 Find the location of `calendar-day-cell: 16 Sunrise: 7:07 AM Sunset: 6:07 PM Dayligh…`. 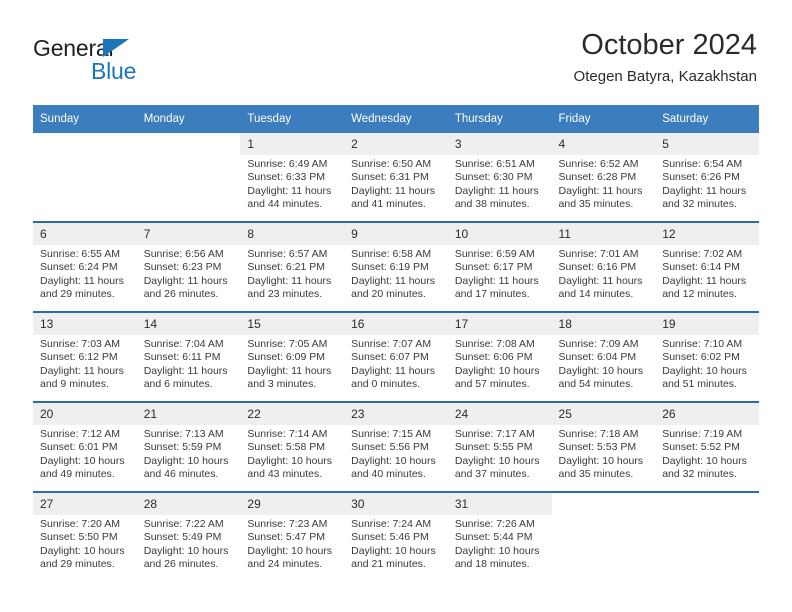

calendar-day-cell: 16 Sunrise: 7:07 AM Sunset: 6:07 PM Dayligh… is located at coordinates (396, 356).